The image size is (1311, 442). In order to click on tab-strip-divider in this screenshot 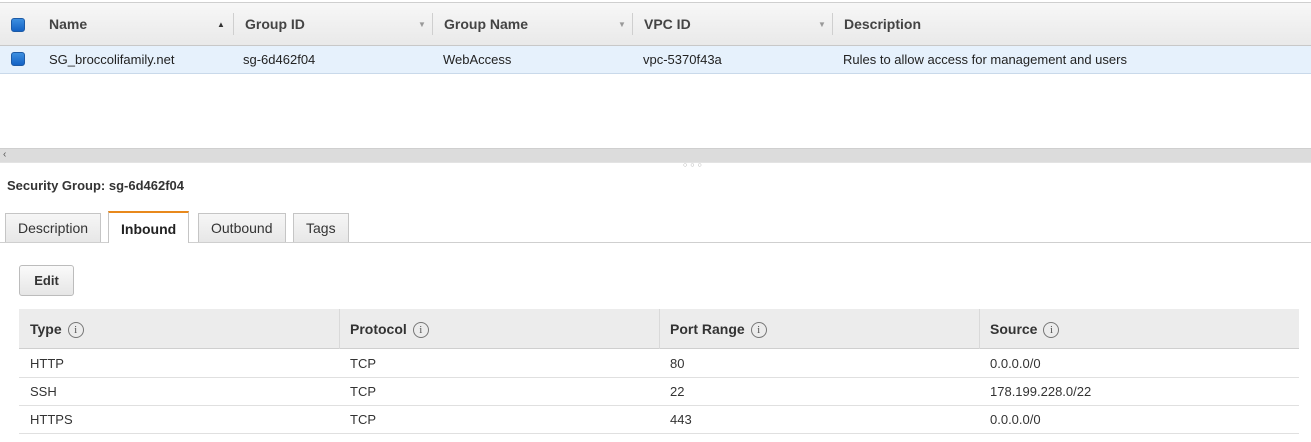, I will do `click(655, 242)`.